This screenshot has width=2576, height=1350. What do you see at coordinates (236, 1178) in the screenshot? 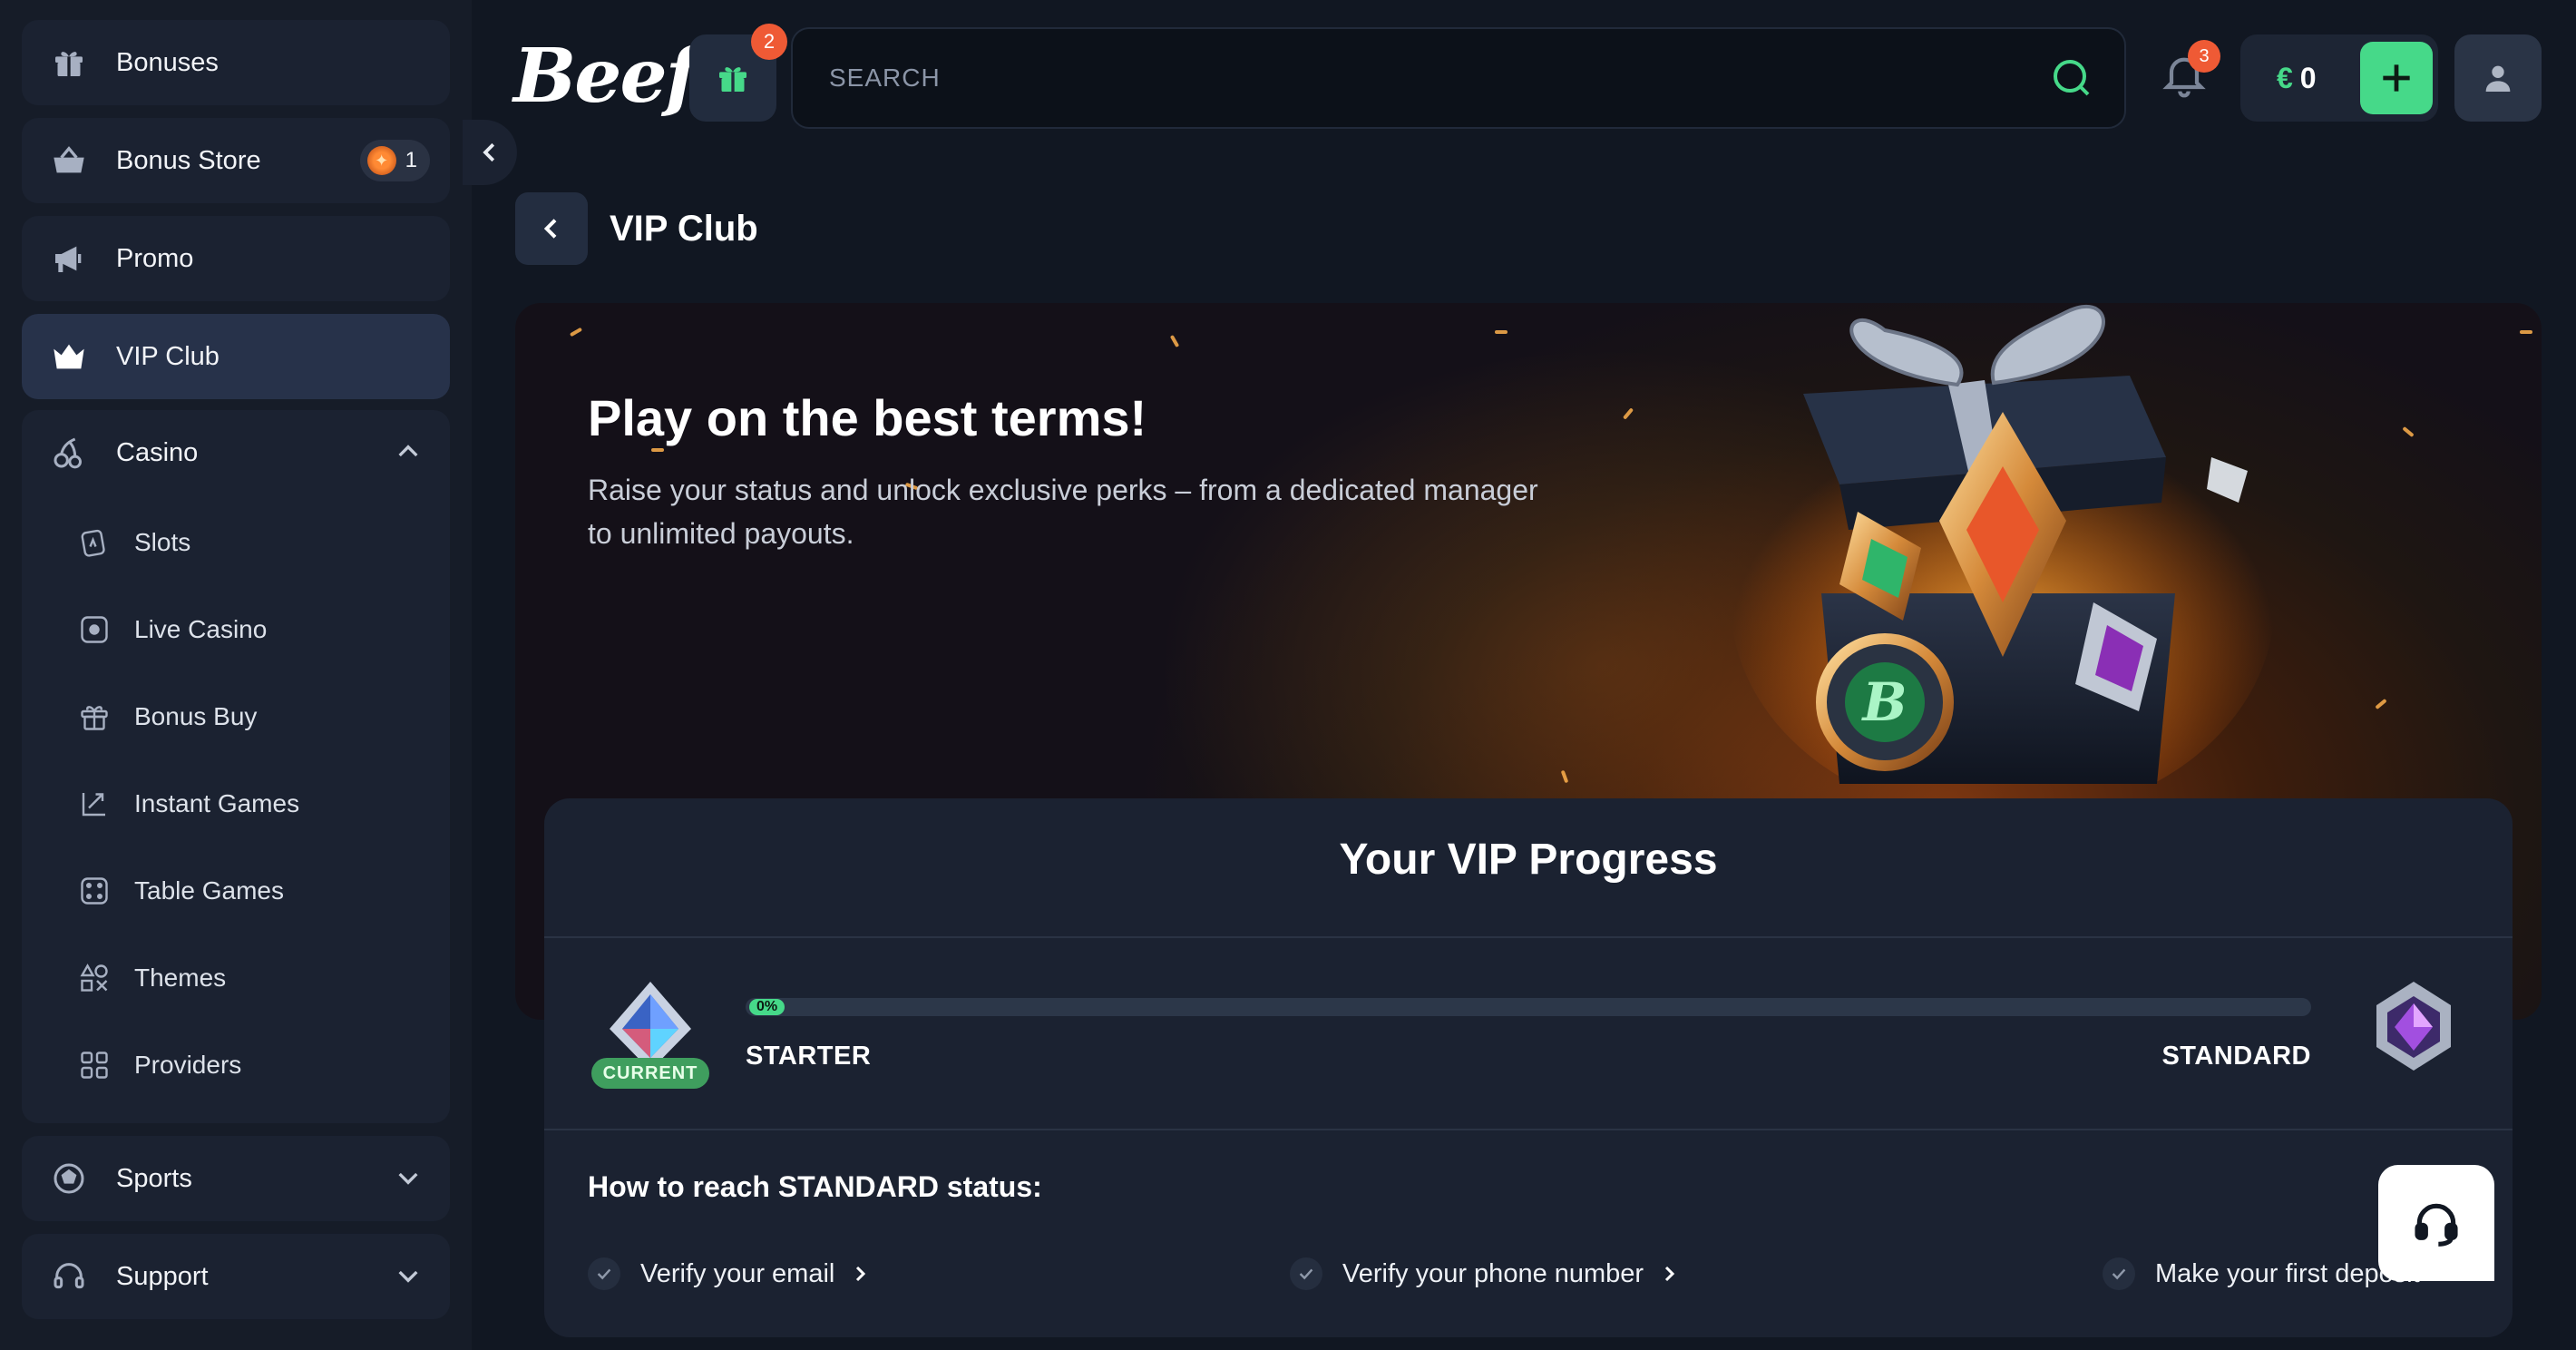
I see `sidebar-item-sports: Sports` at bounding box center [236, 1178].